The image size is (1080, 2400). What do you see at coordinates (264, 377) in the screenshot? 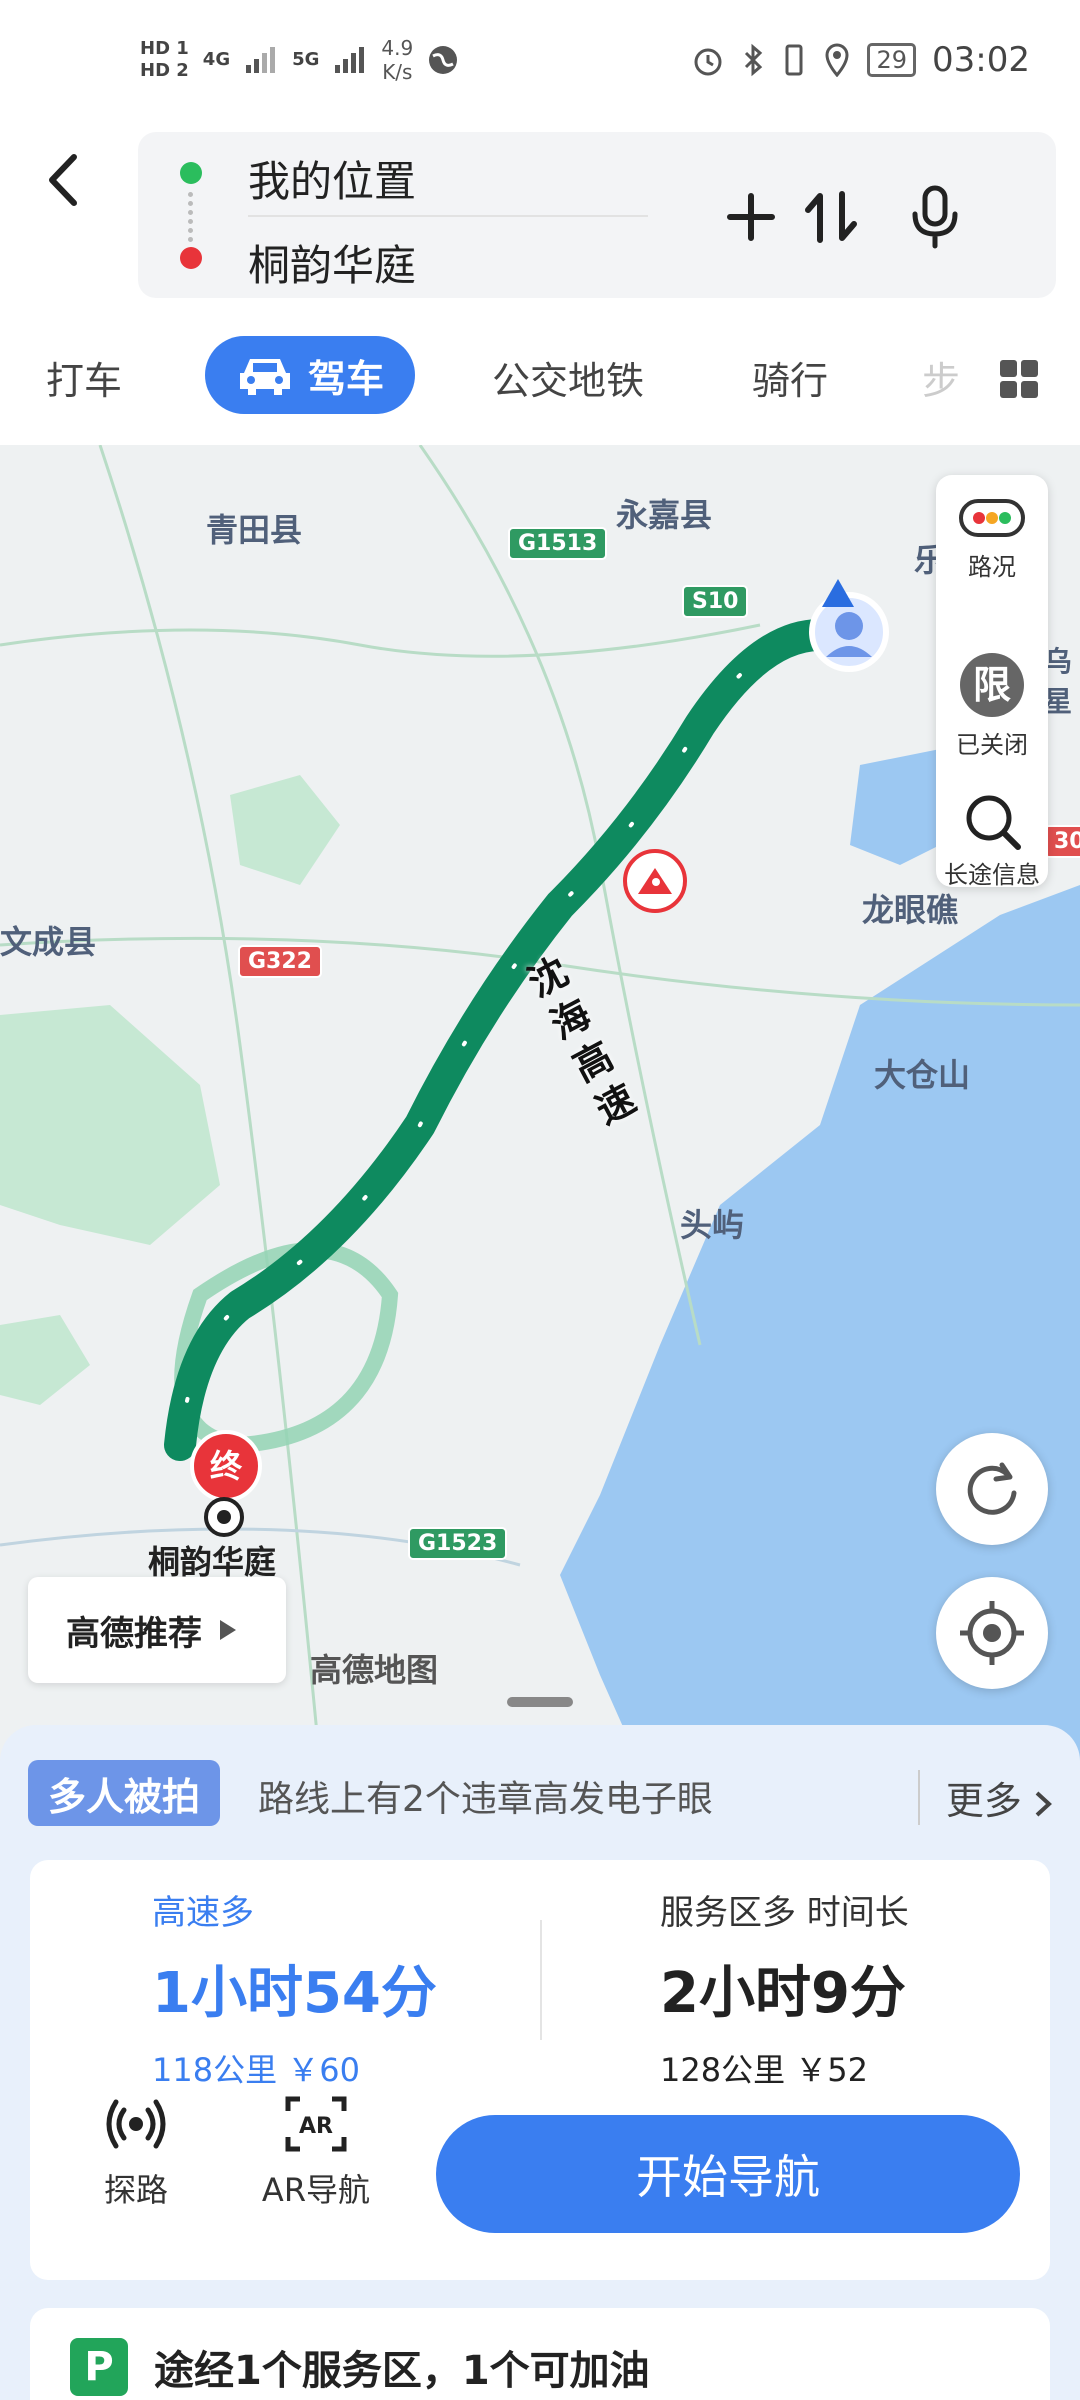
I see `car-icon` at bounding box center [264, 377].